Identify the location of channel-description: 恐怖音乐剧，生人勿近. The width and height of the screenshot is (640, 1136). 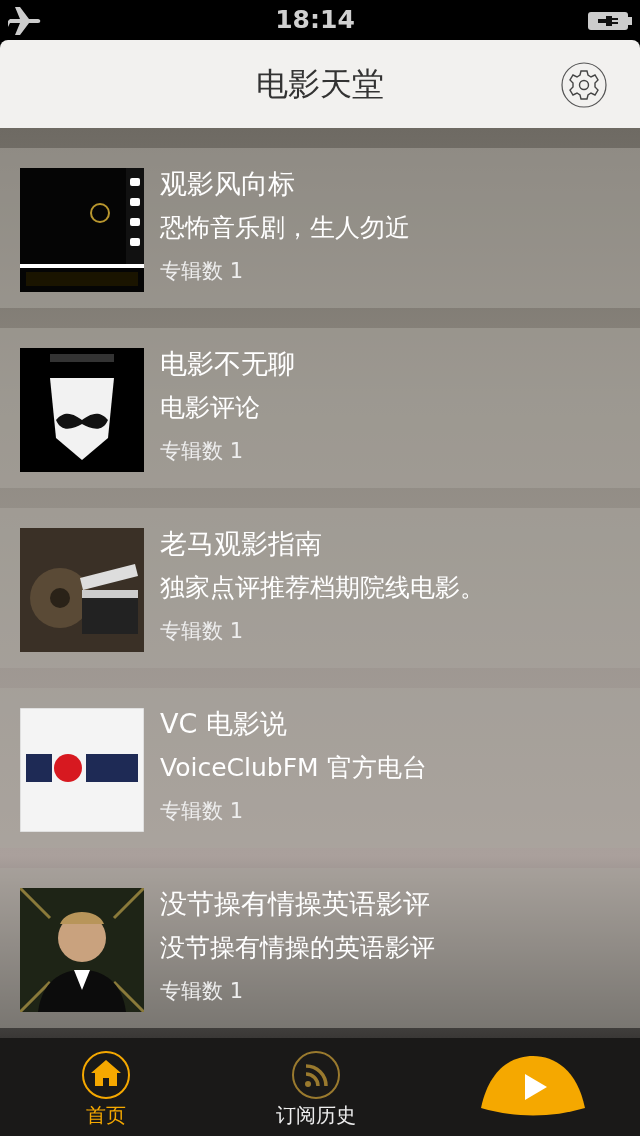
(285, 228).